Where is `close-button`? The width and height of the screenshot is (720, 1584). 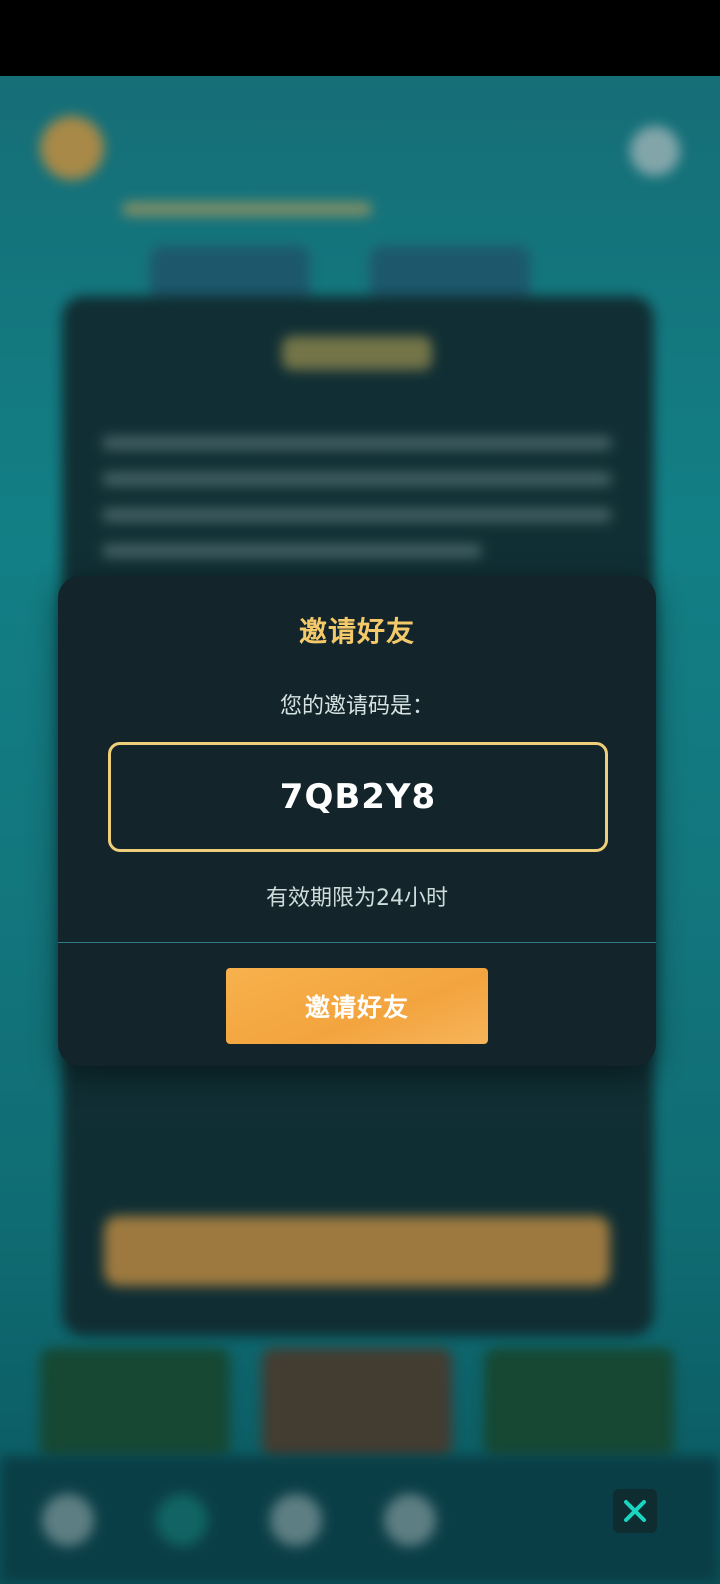 close-button is located at coordinates (635, 1511).